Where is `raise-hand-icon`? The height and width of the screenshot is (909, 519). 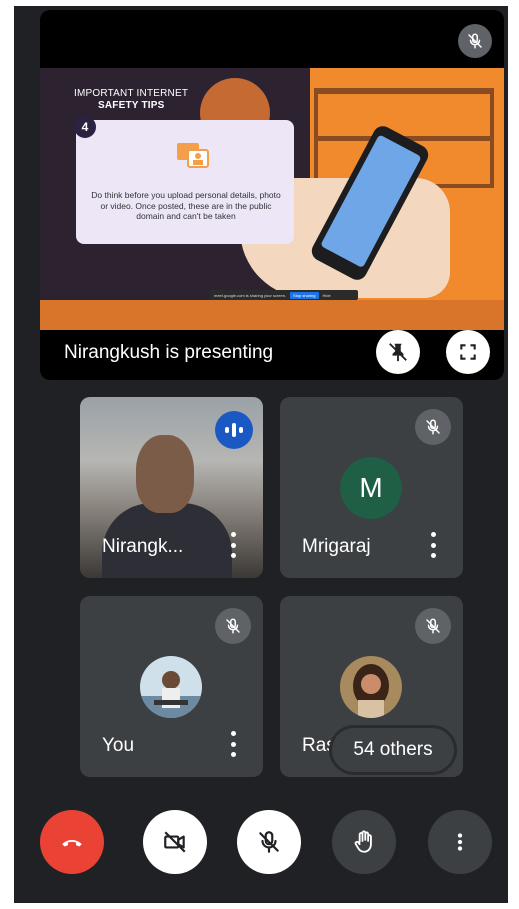
raise-hand-icon is located at coordinates (363, 841).